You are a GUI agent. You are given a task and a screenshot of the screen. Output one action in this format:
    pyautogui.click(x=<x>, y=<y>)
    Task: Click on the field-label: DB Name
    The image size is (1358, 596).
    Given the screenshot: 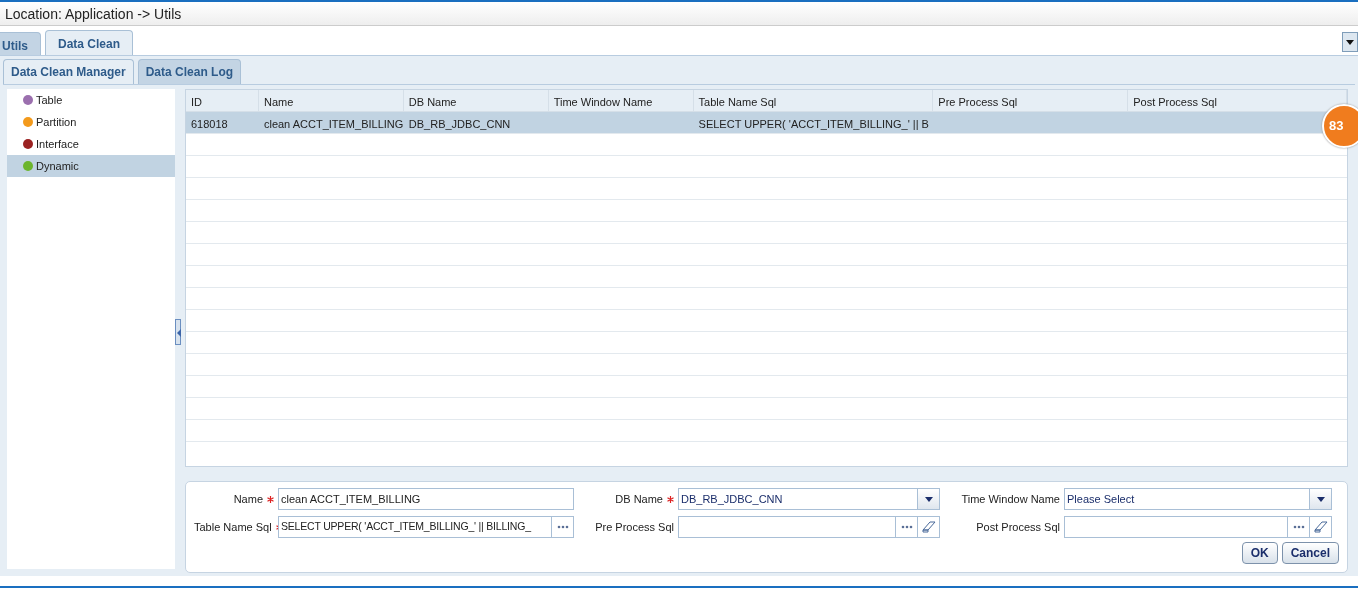 What is the action you would take?
    pyautogui.click(x=639, y=498)
    